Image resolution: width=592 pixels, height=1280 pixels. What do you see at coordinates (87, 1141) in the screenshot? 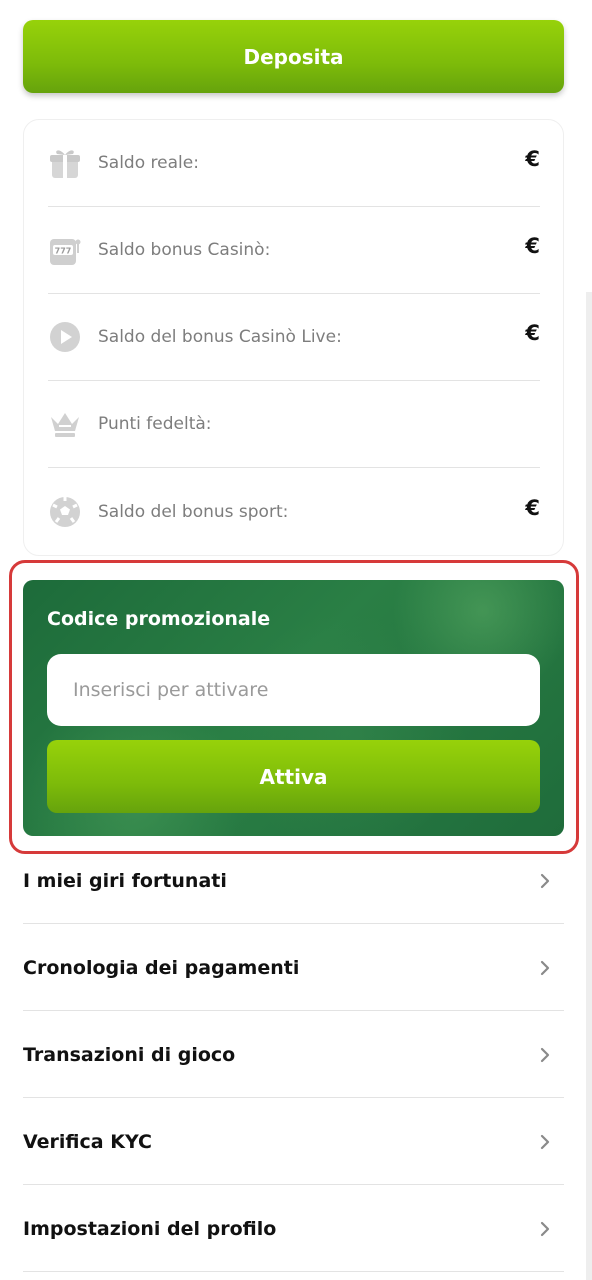
I see `menu-item-label: Verifica KYC` at bounding box center [87, 1141].